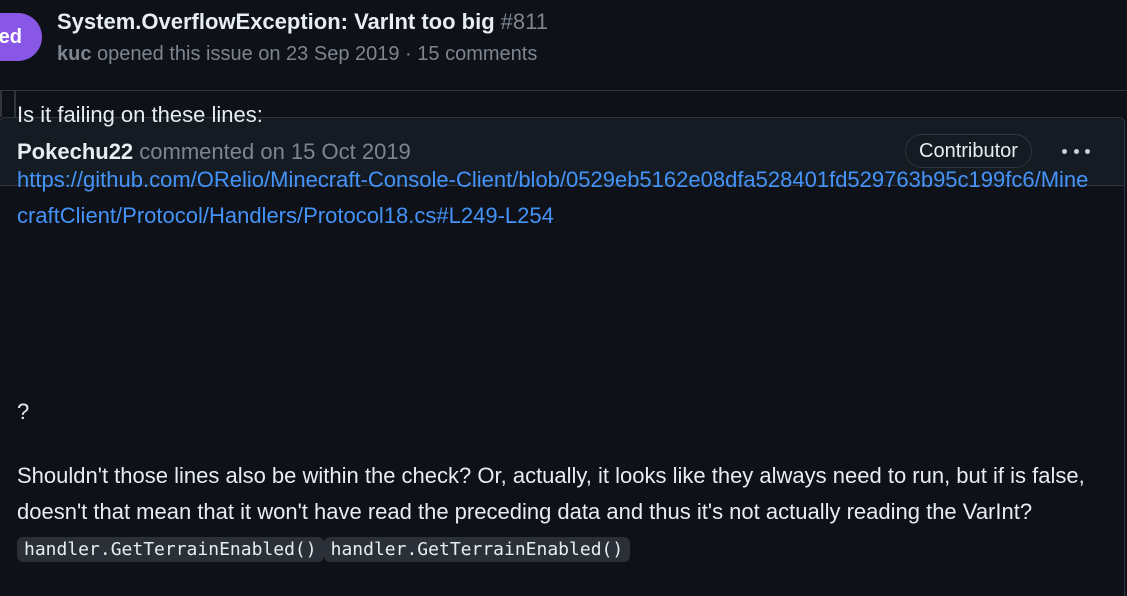  Describe the element at coordinates (23, 411) in the screenshot. I see `comment-question: ?` at that location.